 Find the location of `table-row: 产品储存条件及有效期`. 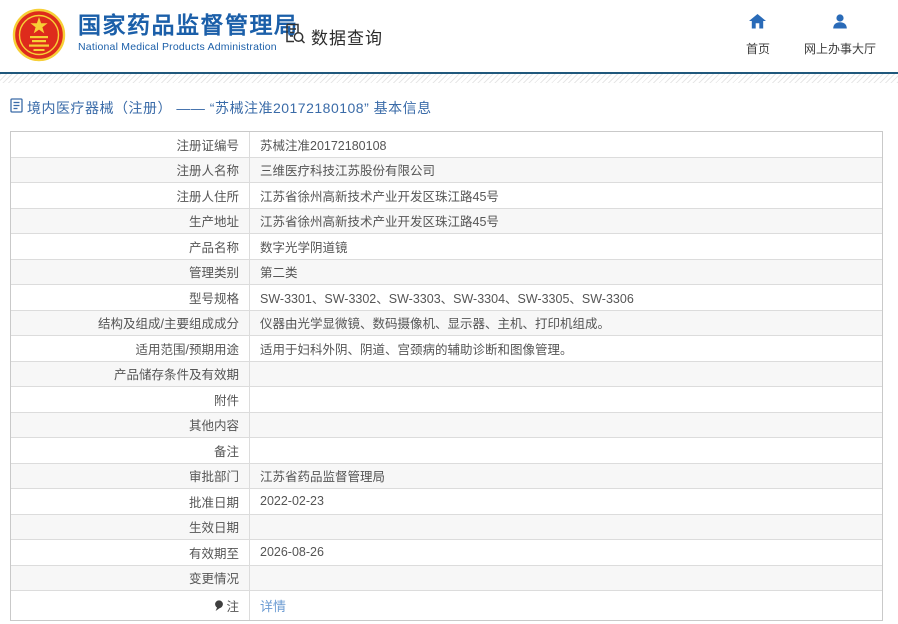

table-row: 产品储存条件及有效期 is located at coordinates (446, 374).